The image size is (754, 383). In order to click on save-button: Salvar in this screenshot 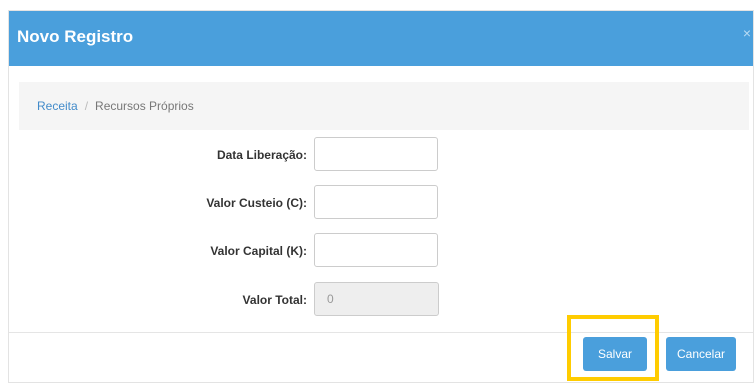, I will do `click(615, 354)`.